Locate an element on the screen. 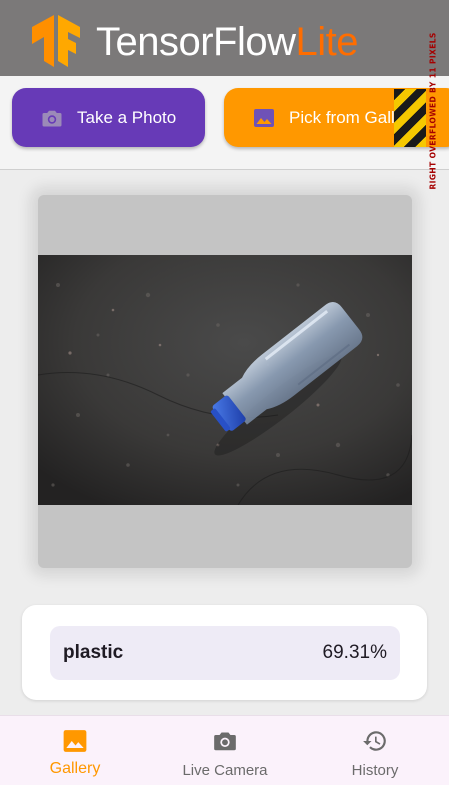 The width and height of the screenshot is (449, 785). tensorflow-logo-icon is located at coordinates (56, 41).